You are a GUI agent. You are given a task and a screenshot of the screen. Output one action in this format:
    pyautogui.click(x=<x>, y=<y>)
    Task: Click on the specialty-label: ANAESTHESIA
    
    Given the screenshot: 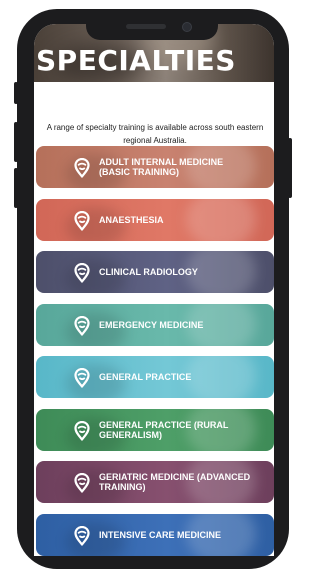 What is the action you would take?
    pyautogui.click(x=131, y=219)
    